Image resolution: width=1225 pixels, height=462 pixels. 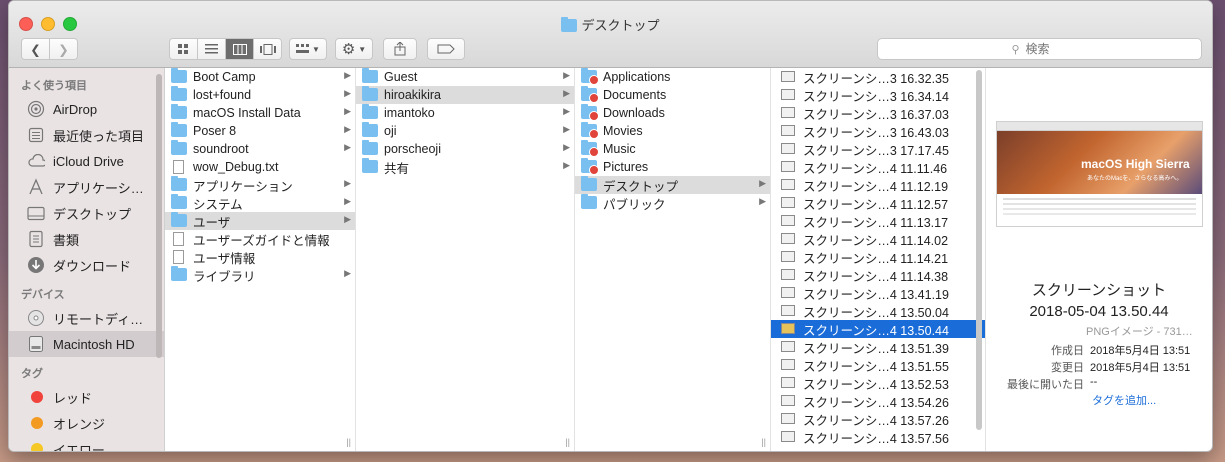 What do you see at coordinates (86, 423) in the screenshot?
I see `sidebar-tag-orange: オレンジ` at bounding box center [86, 423].